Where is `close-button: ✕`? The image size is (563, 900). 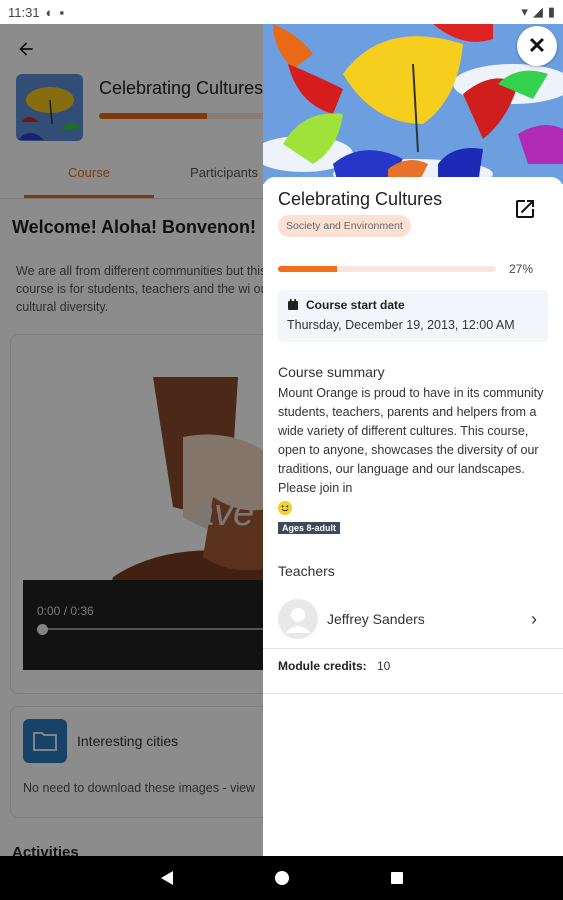
close-button: ✕ is located at coordinates (537, 46).